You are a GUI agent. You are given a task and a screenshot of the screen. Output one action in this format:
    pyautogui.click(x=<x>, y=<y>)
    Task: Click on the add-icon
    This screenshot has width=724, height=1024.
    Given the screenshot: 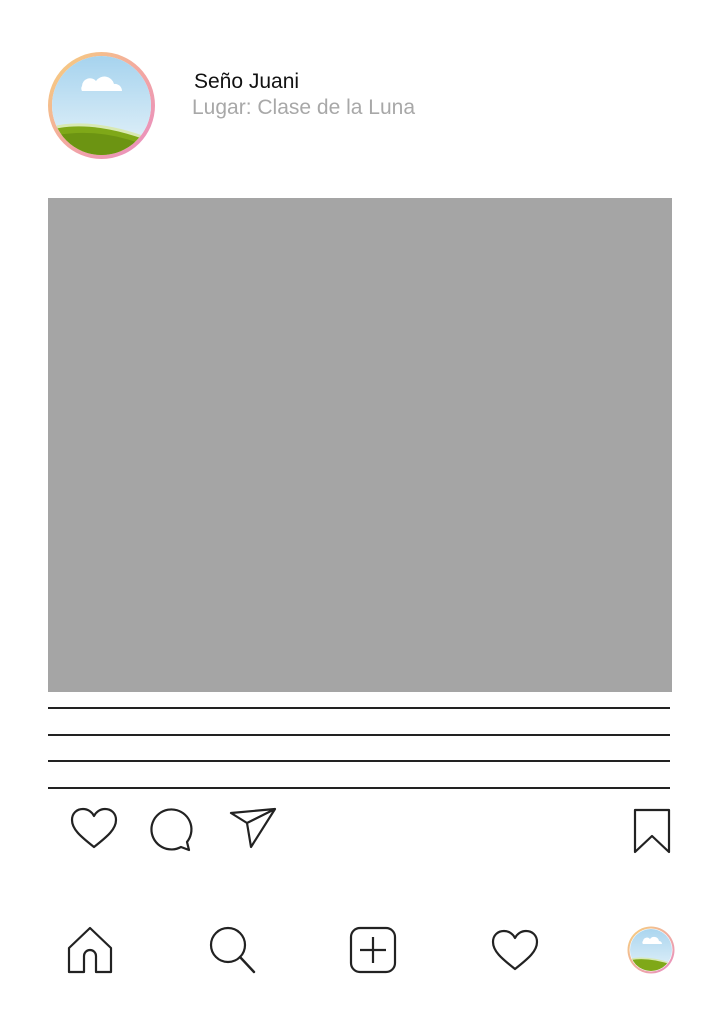 What is the action you would take?
    pyautogui.click(x=373, y=950)
    